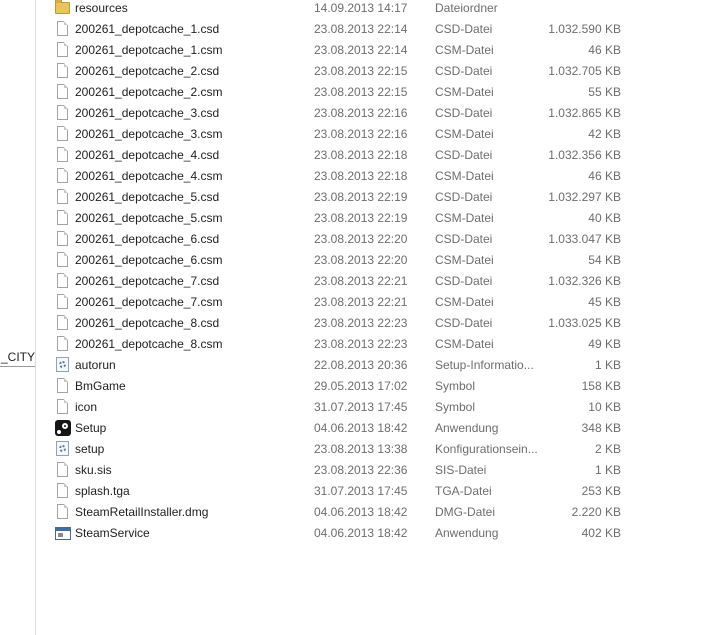 This screenshot has height=635, width=708. What do you see at coordinates (466, 8) in the screenshot?
I see `file-type: Dateiordner` at bounding box center [466, 8].